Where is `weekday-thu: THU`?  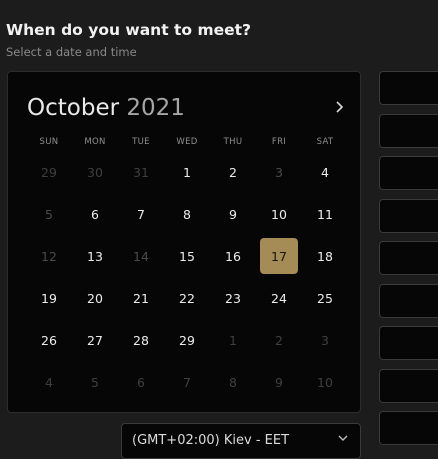
weekday-thu: THU is located at coordinates (233, 142).